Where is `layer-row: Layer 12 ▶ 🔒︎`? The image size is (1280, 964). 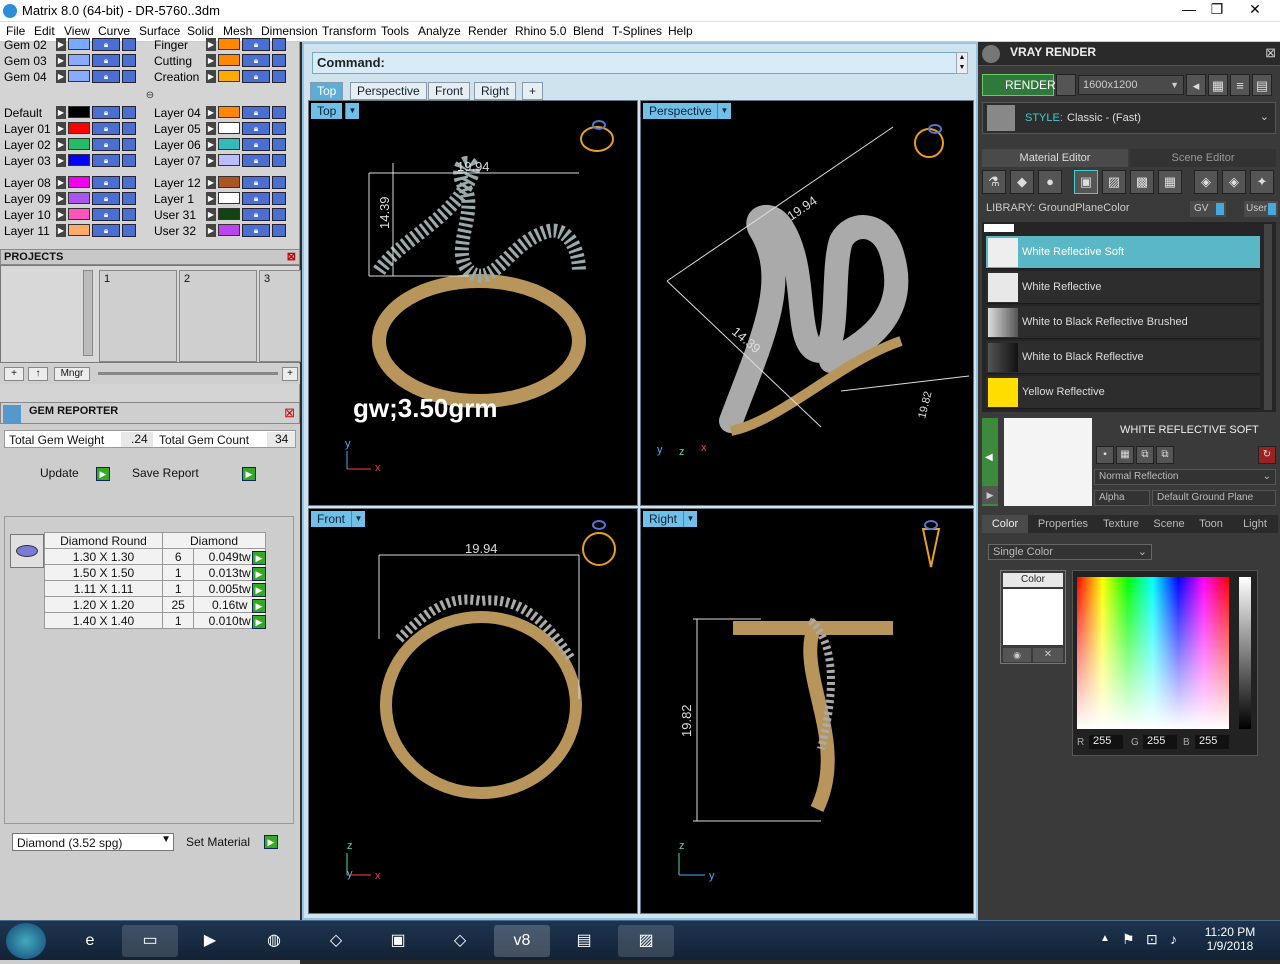
layer-row: Layer 12 ▶ 🔒︎ is located at coordinates (223, 183).